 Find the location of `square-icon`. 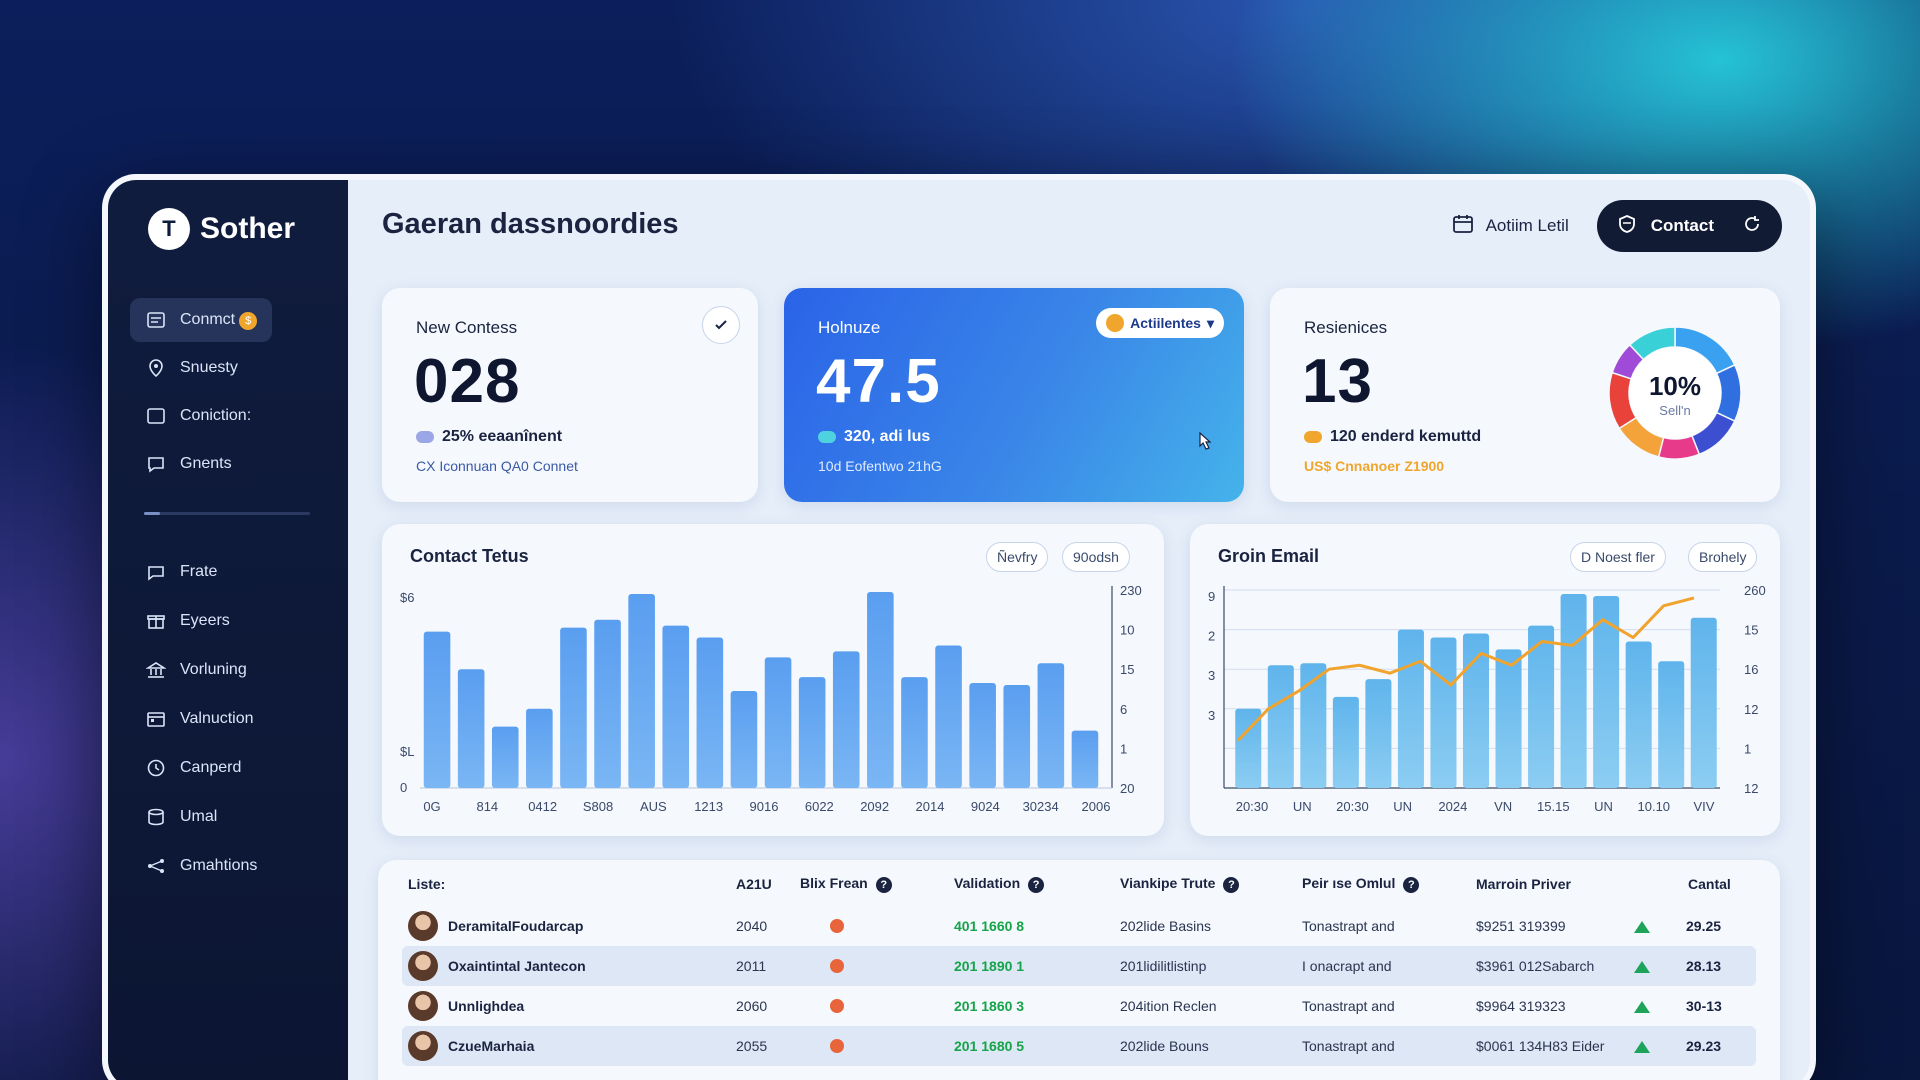

square-icon is located at coordinates (156, 416).